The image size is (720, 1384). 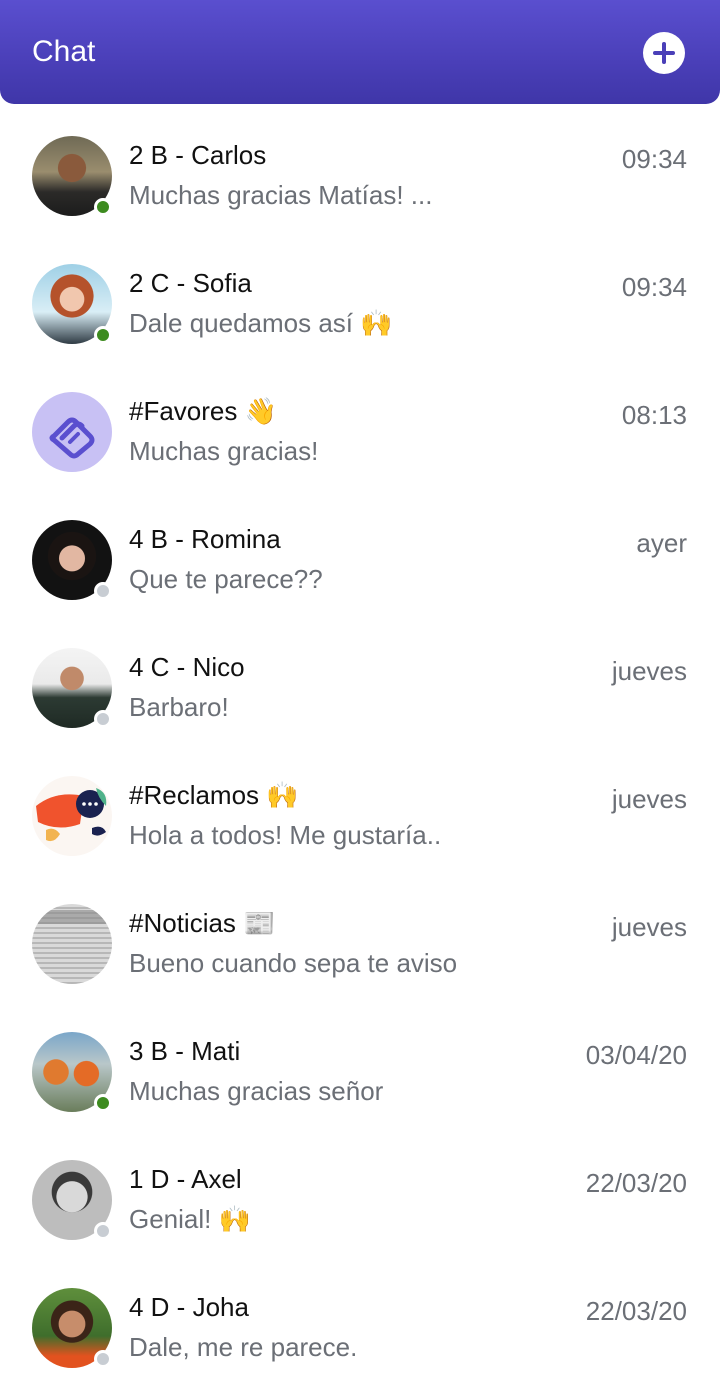 I want to click on chat-time: 03/04/20, so click(x=636, y=1055).